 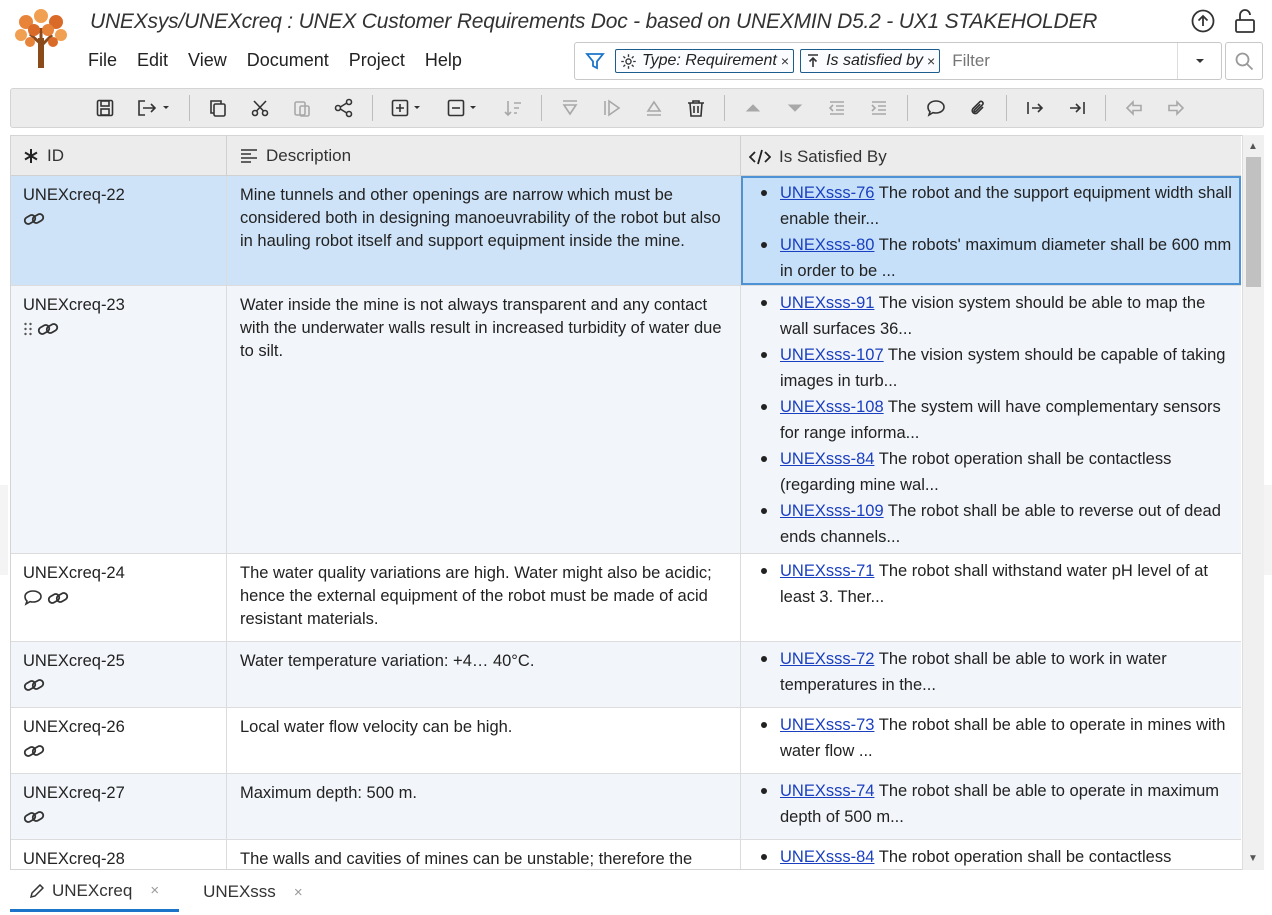 What do you see at coordinates (570, 108) in the screenshot?
I see `collapse-button` at bounding box center [570, 108].